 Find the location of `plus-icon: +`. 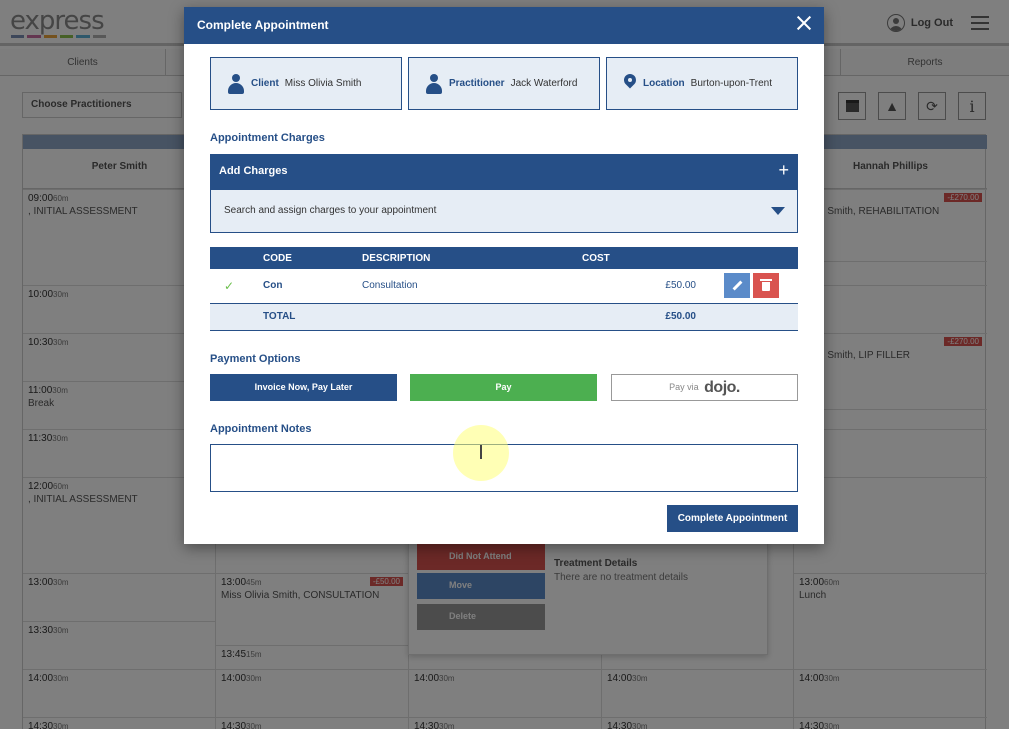

plus-icon: + is located at coordinates (783, 170).